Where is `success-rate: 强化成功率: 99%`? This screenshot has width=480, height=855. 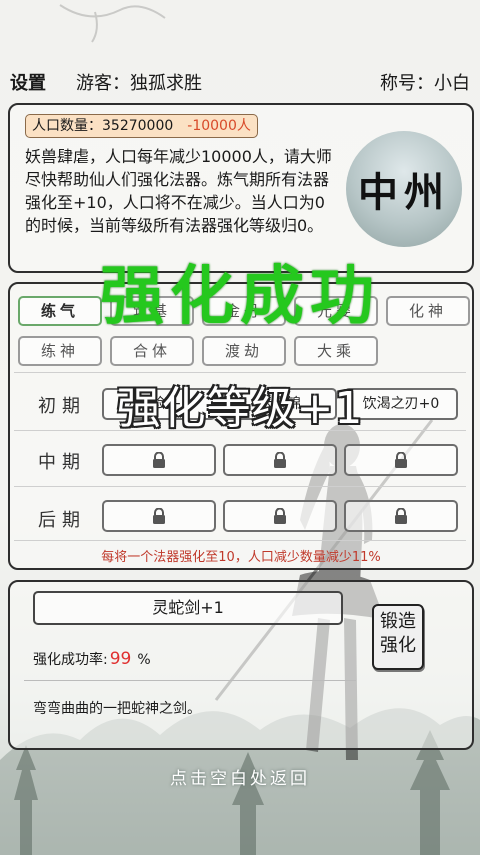 success-rate: 强化成功率: 99% is located at coordinates (92, 659).